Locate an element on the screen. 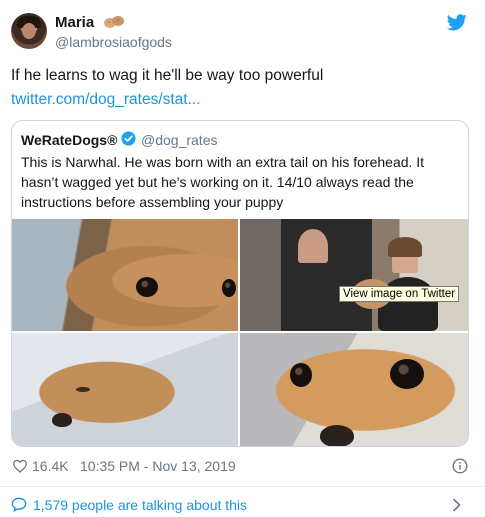  woman-hair is located at coordinates (405, 247).